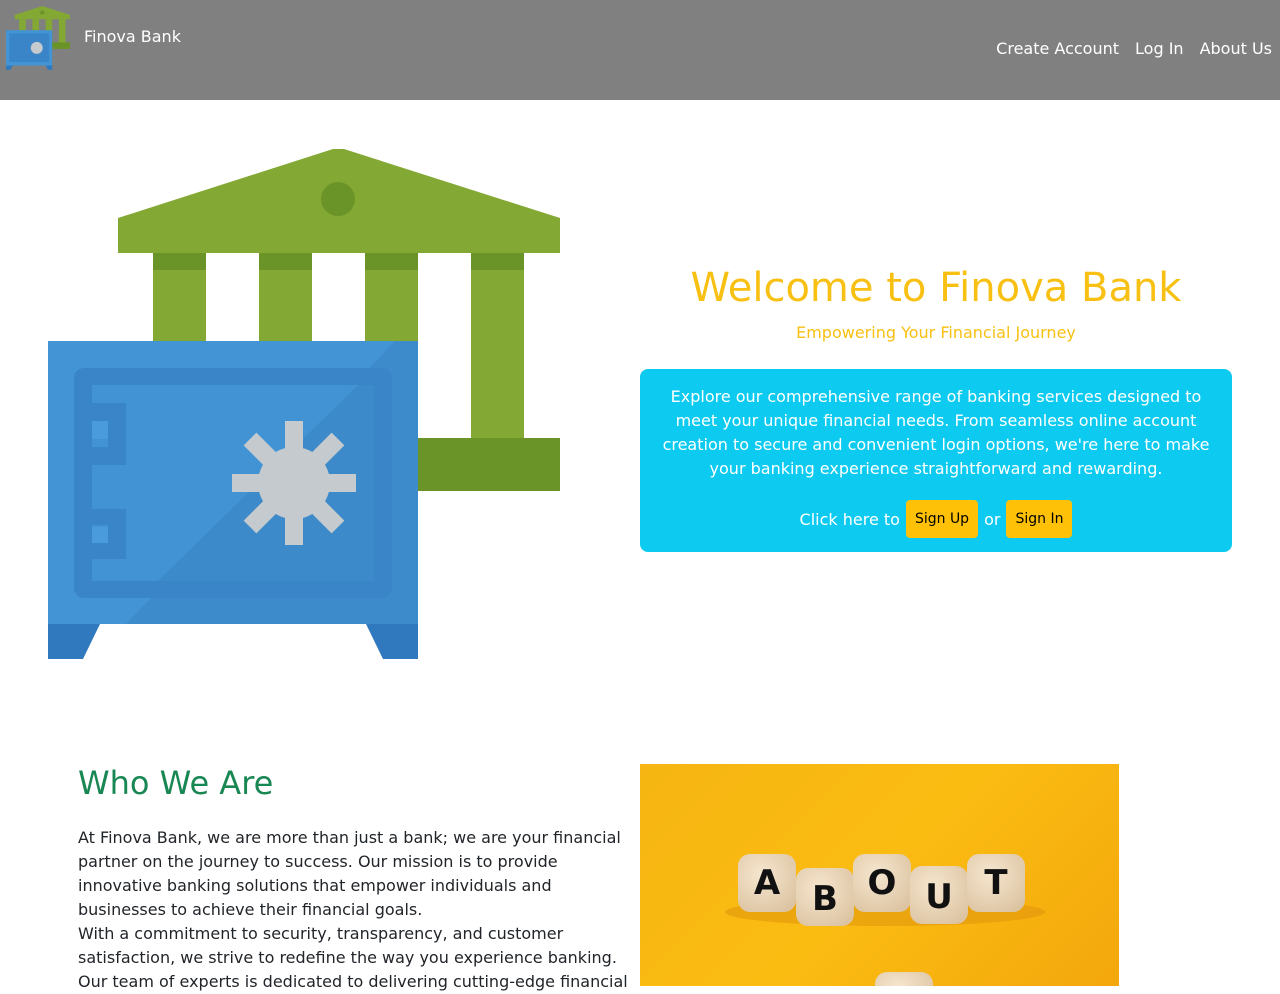 Image resolution: width=1280 pixels, height=994 pixels. I want to click on brand-name-link: Finova Bank, so click(132, 37).